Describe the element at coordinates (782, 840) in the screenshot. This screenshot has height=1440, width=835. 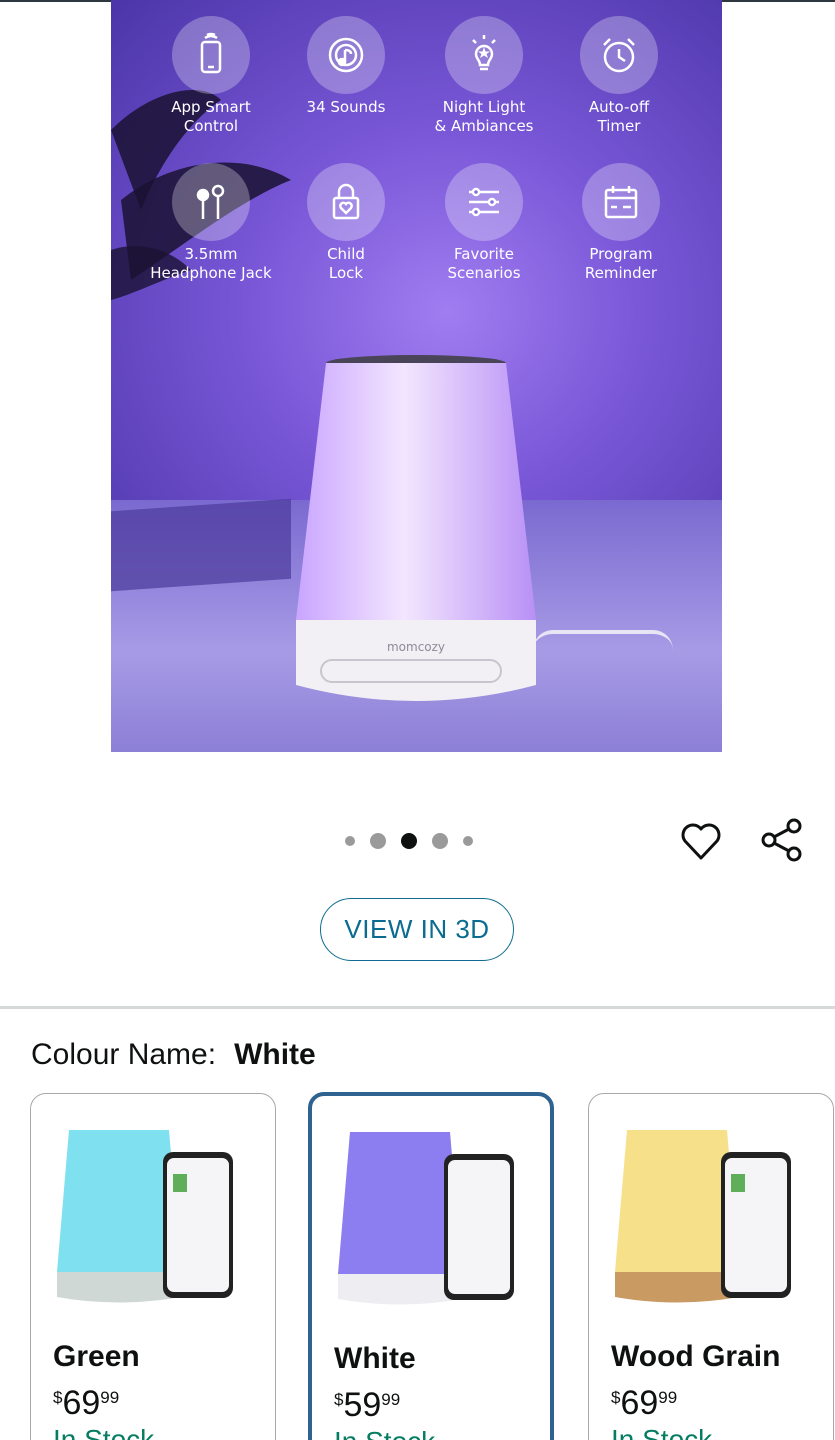
I see `share-icon` at that location.